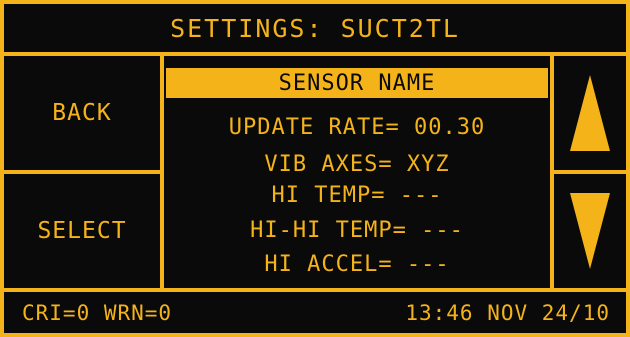  I want to click on scroll-up-button, so click(590, 113).